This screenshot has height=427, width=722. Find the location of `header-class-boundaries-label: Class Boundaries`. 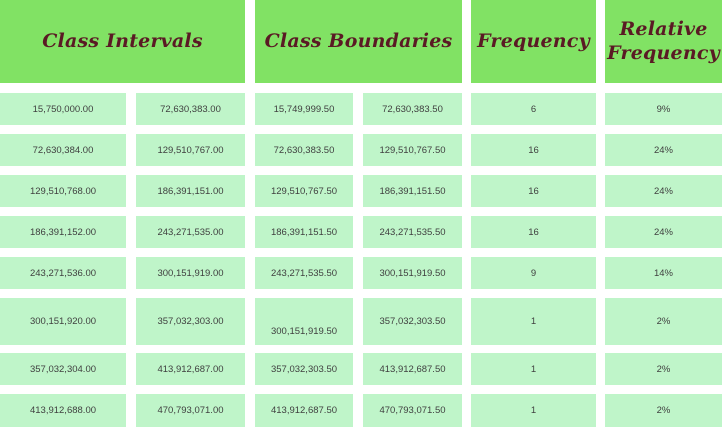

header-class-boundaries-label: Class Boundaries is located at coordinates (358, 40).